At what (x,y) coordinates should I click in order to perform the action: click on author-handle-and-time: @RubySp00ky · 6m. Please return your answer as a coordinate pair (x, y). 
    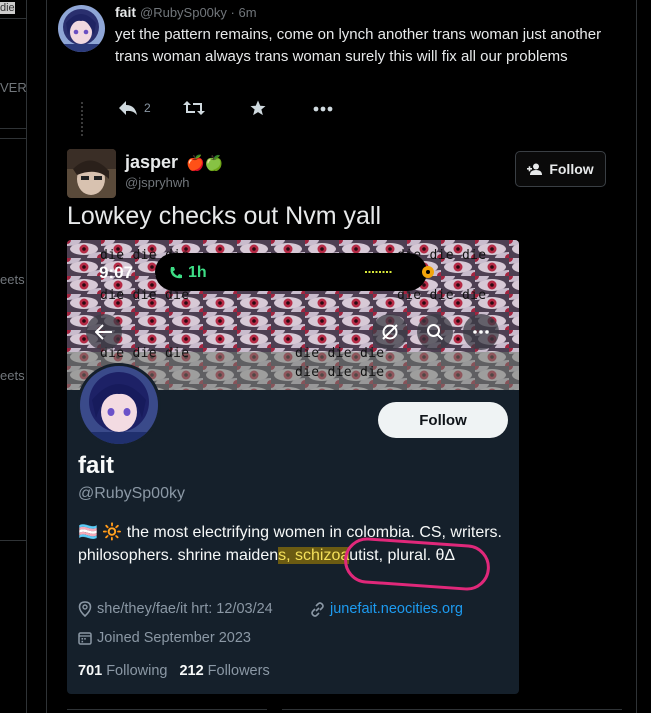
    Looking at the image, I should click on (198, 12).